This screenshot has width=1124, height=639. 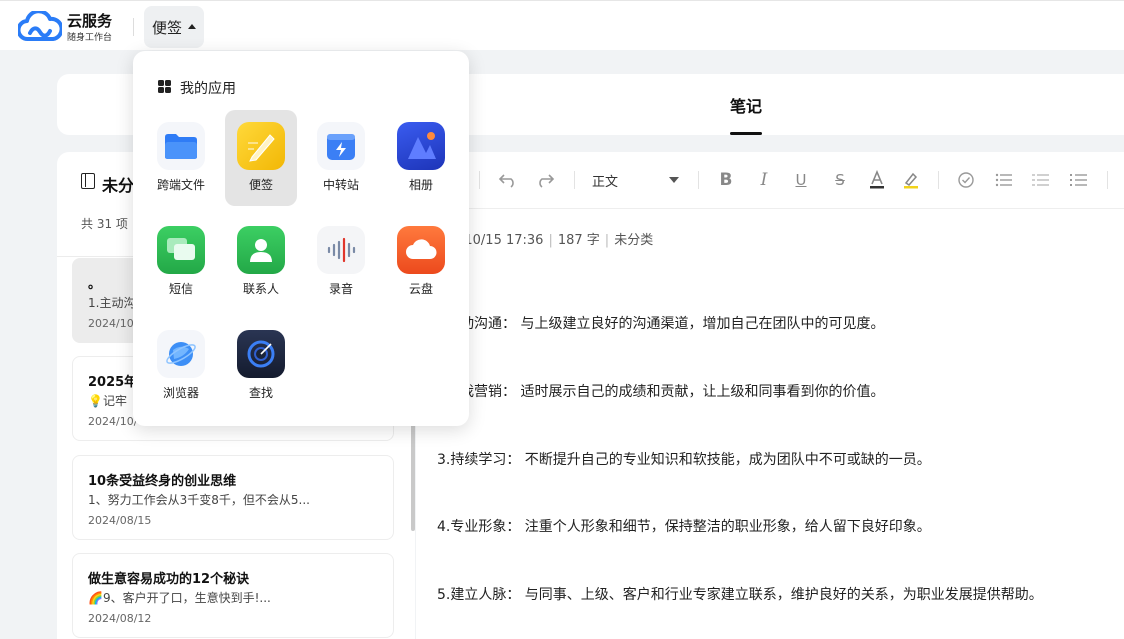 I want to click on folder-icon, so click(x=181, y=146).